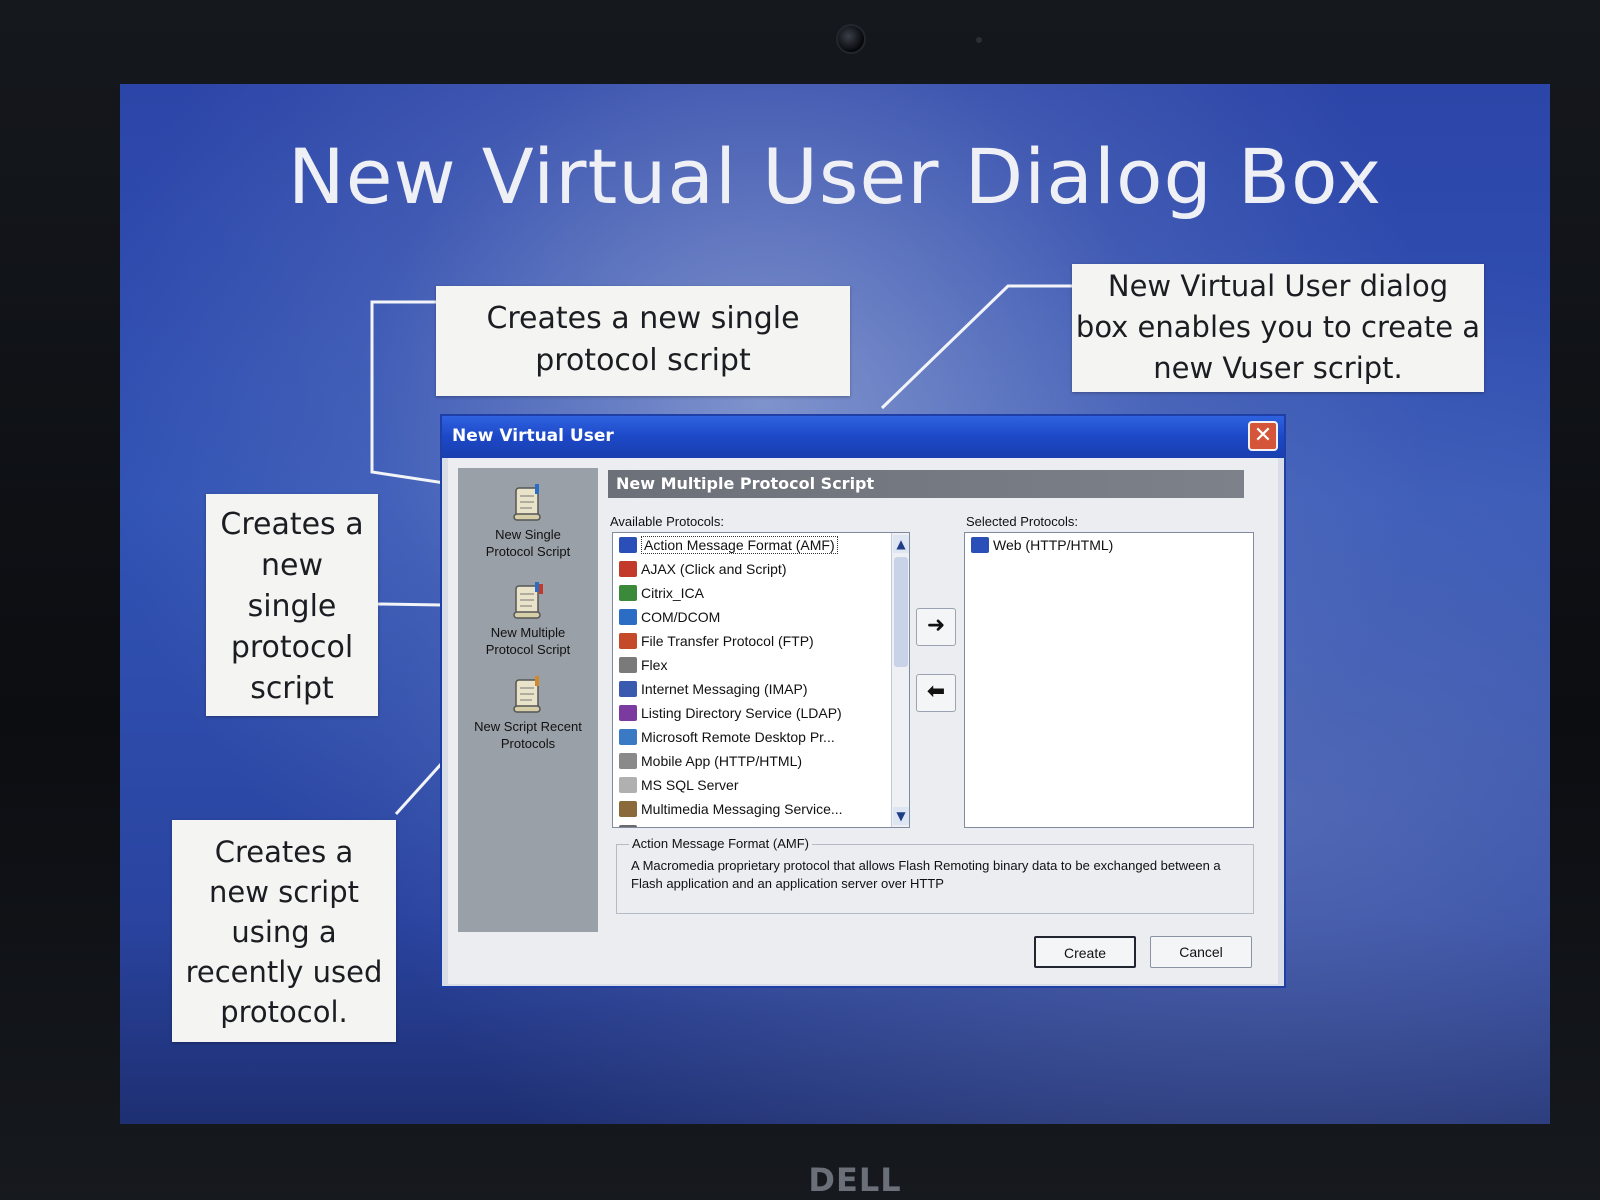 This screenshot has height=1200, width=1600. What do you see at coordinates (901, 544) in the screenshot?
I see `scroll-up-button: ▲` at bounding box center [901, 544].